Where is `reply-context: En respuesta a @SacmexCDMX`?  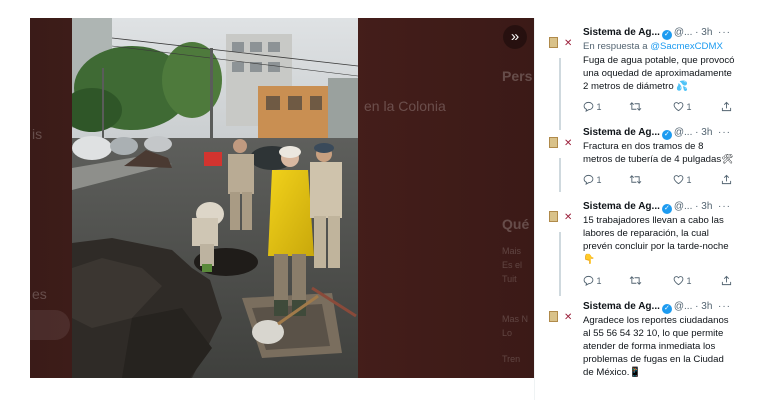 reply-context: En respuesta a @SacmexCDMX is located at coordinates (653, 46).